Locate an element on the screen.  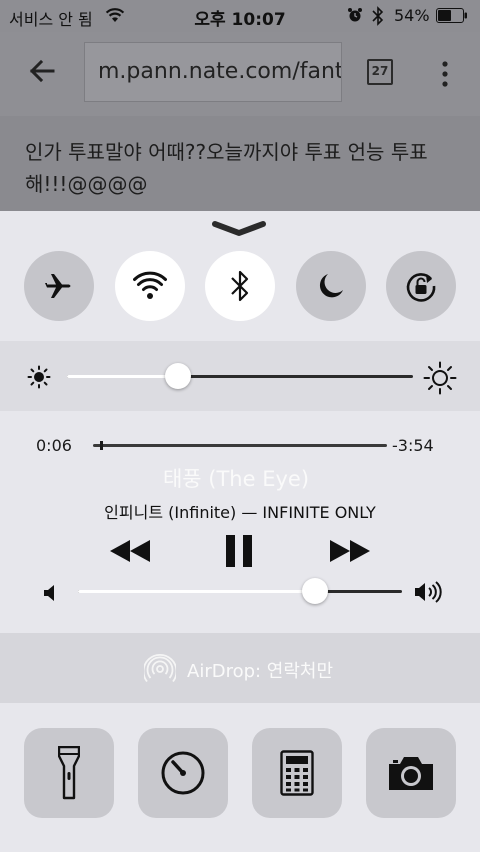
camera-icon is located at coordinates (411, 773).